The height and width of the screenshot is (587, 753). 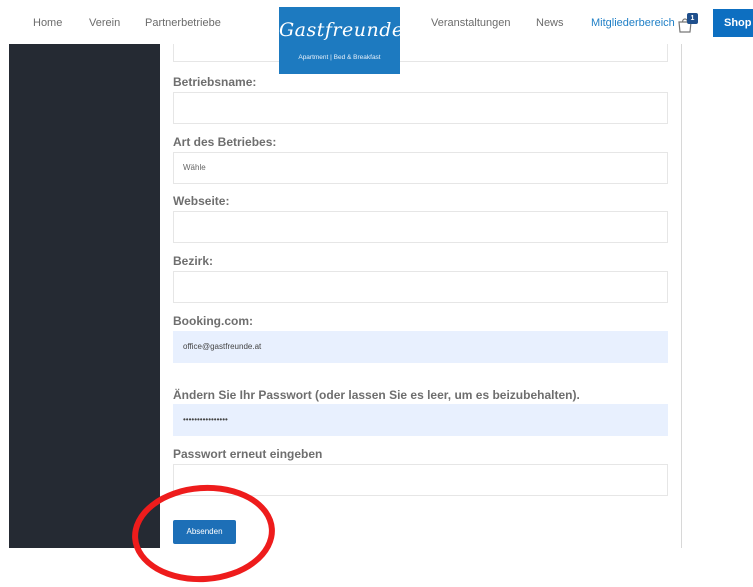 I want to click on betriebsname-label: Betriebsname:, so click(x=215, y=82).